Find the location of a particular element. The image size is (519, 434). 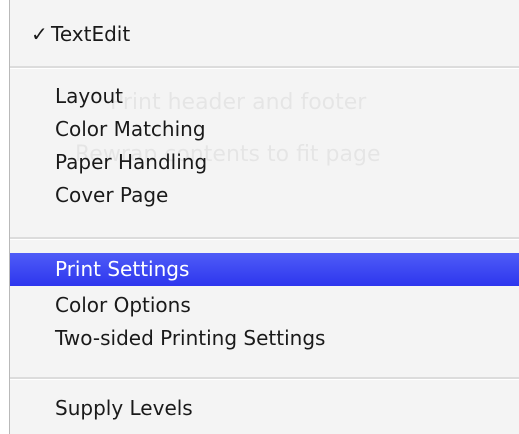

menu-item-label: Color Matching is located at coordinates (130, 129).